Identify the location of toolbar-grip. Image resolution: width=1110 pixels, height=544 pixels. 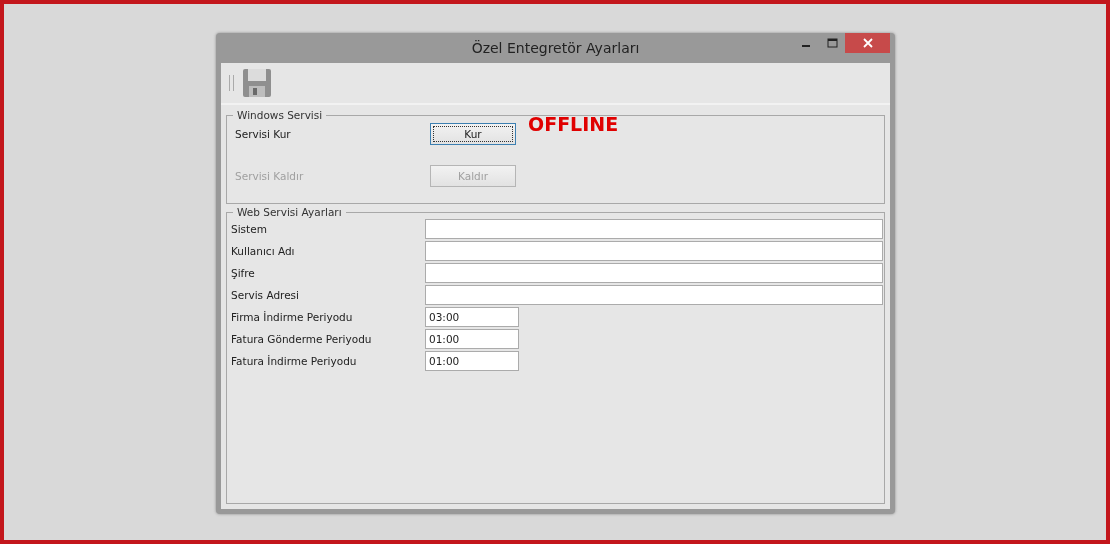
(231, 83).